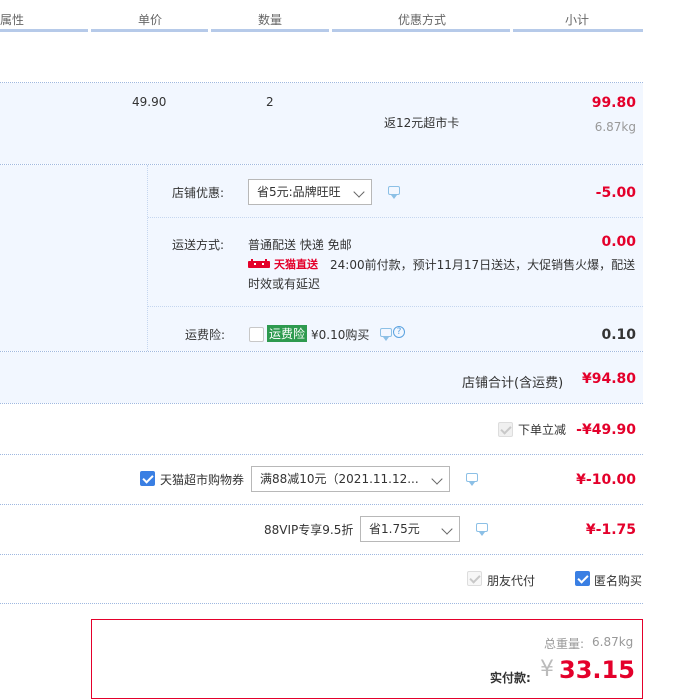  I want to click on header-price: 单价, so click(150, 20).